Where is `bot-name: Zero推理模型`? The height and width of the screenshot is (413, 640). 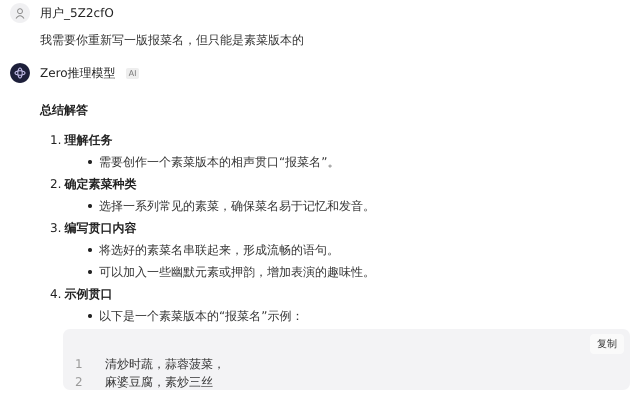
bot-name: Zero推理模型 is located at coordinates (78, 73).